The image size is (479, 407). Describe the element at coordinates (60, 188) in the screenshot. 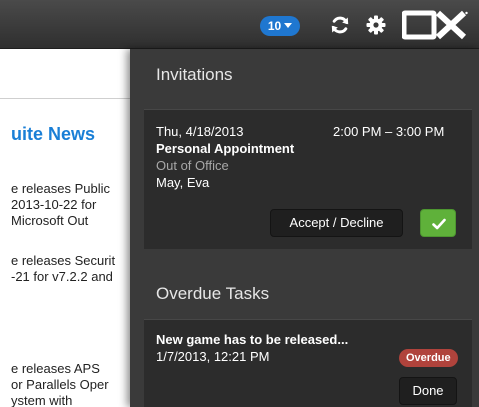

I see `news-line: e releases Public` at that location.